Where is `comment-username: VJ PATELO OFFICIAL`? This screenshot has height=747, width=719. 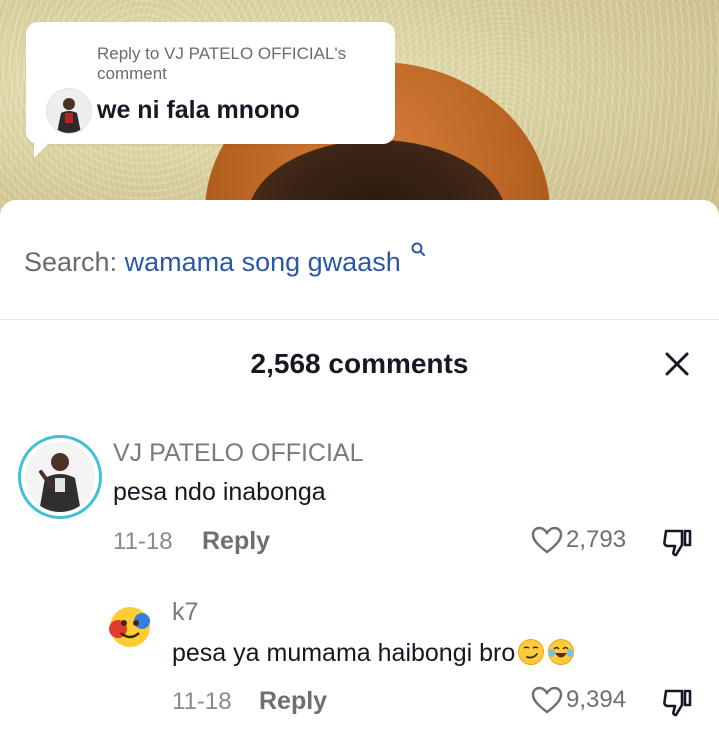 comment-username: VJ PATELO OFFICIAL is located at coordinates (238, 453).